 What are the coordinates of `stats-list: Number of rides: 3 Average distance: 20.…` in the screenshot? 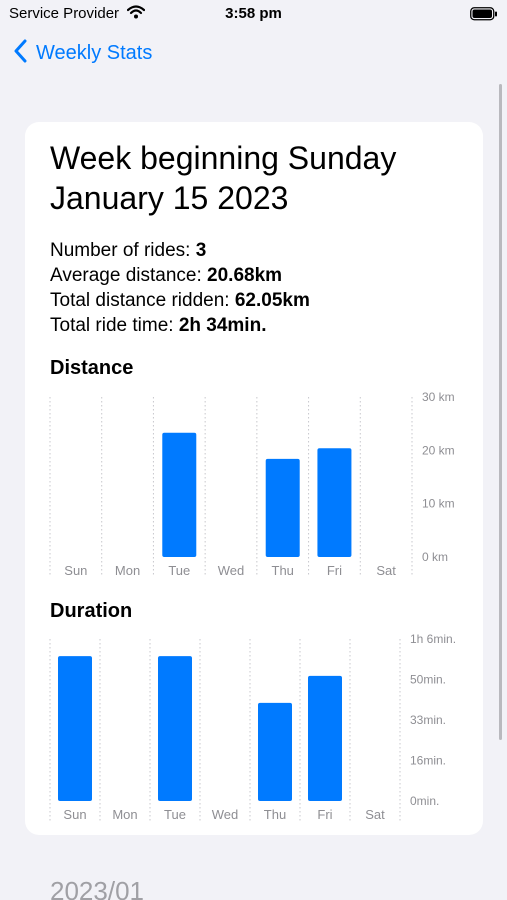 It's located at (260, 288).